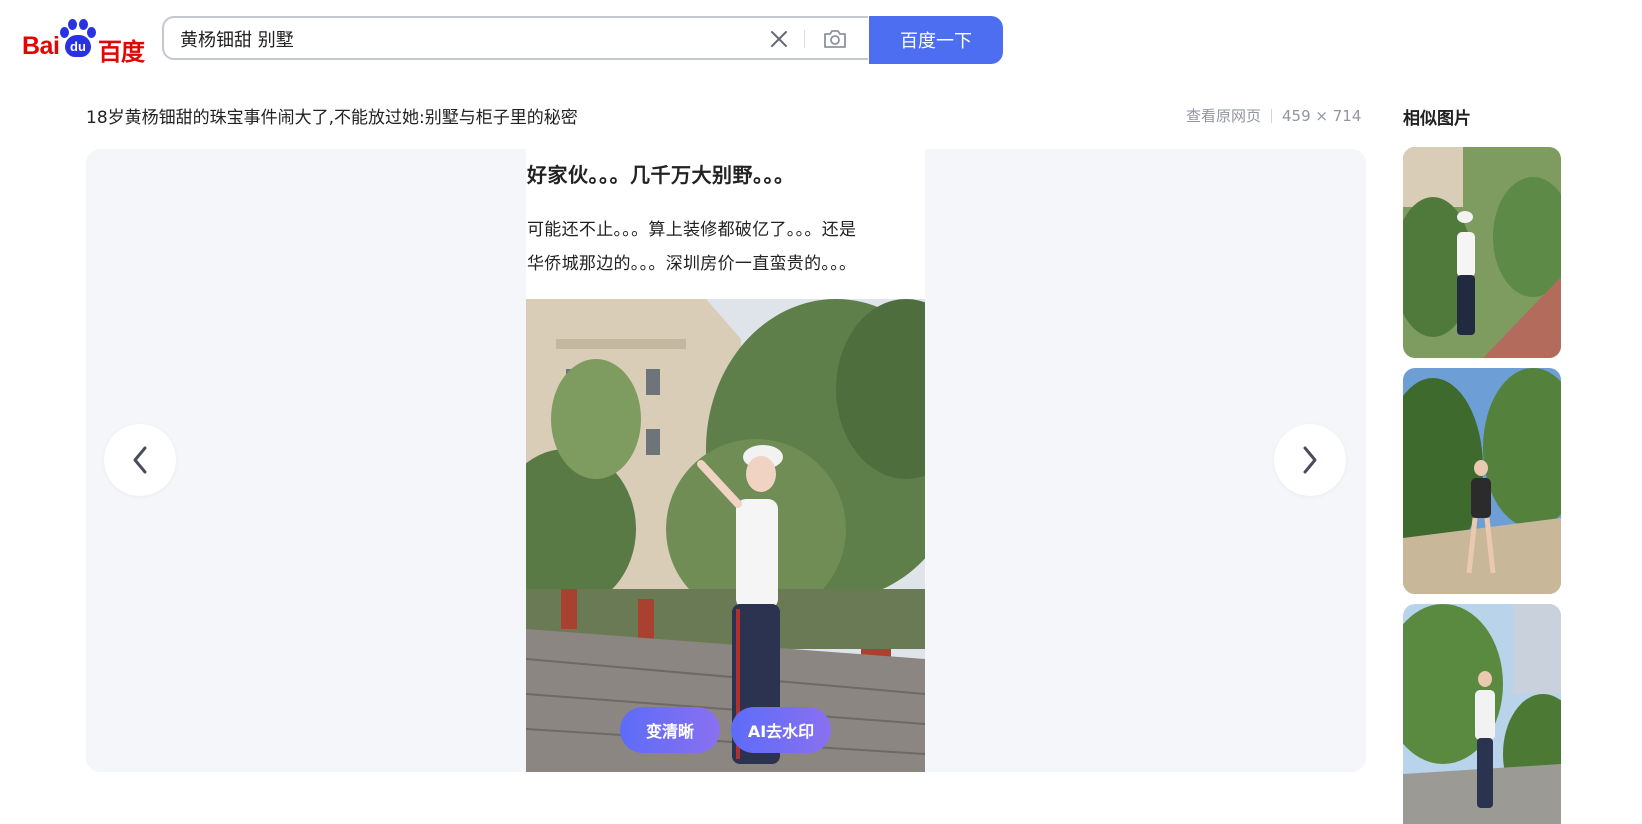 This screenshot has height=824, width=1642. I want to click on previous-image-button, so click(140, 460).